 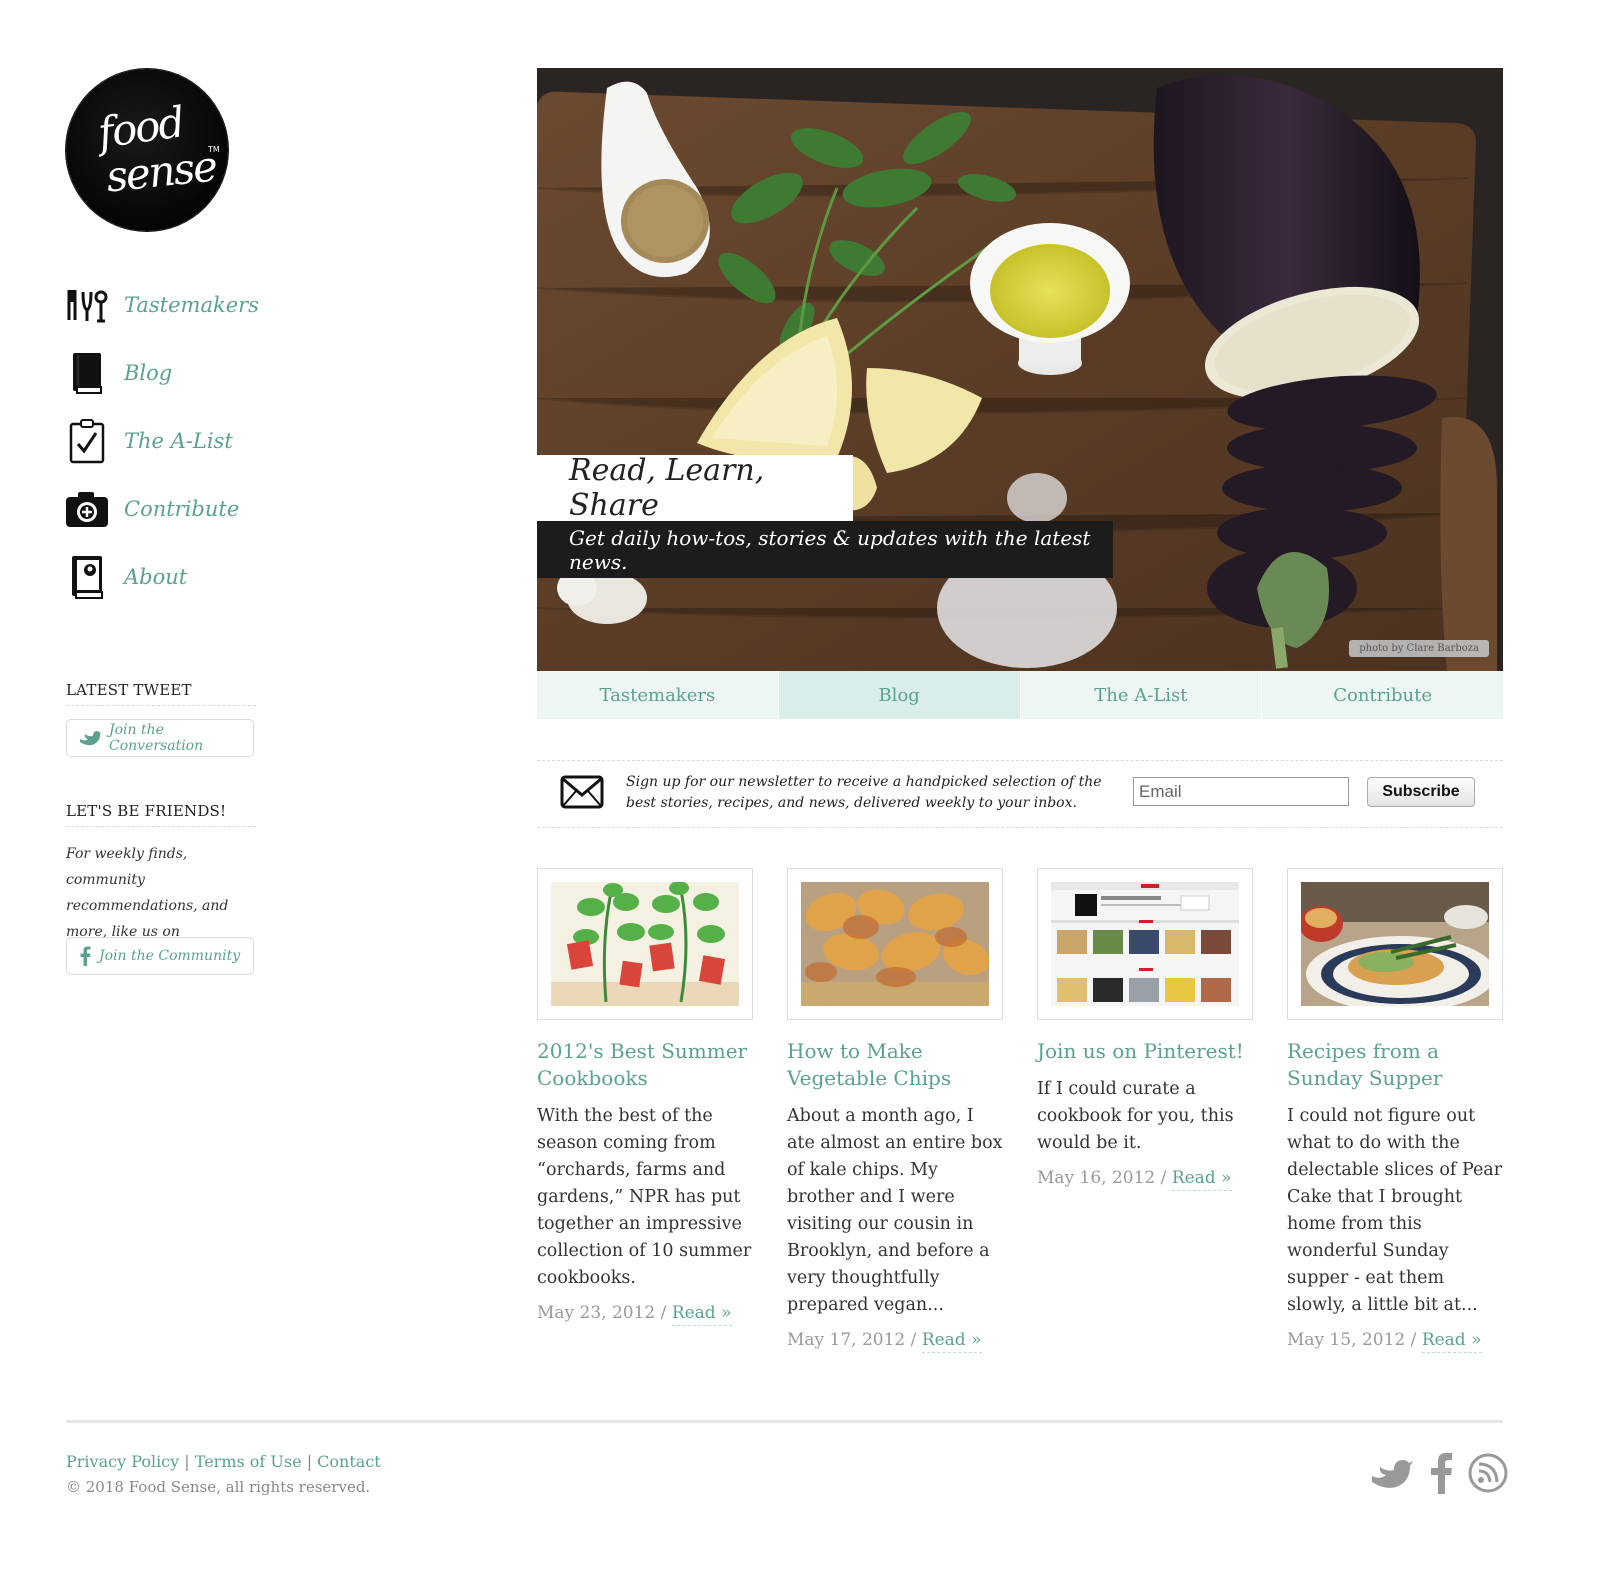 What do you see at coordinates (87, 373) in the screenshot?
I see `book-icon` at bounding box center [87, 373].